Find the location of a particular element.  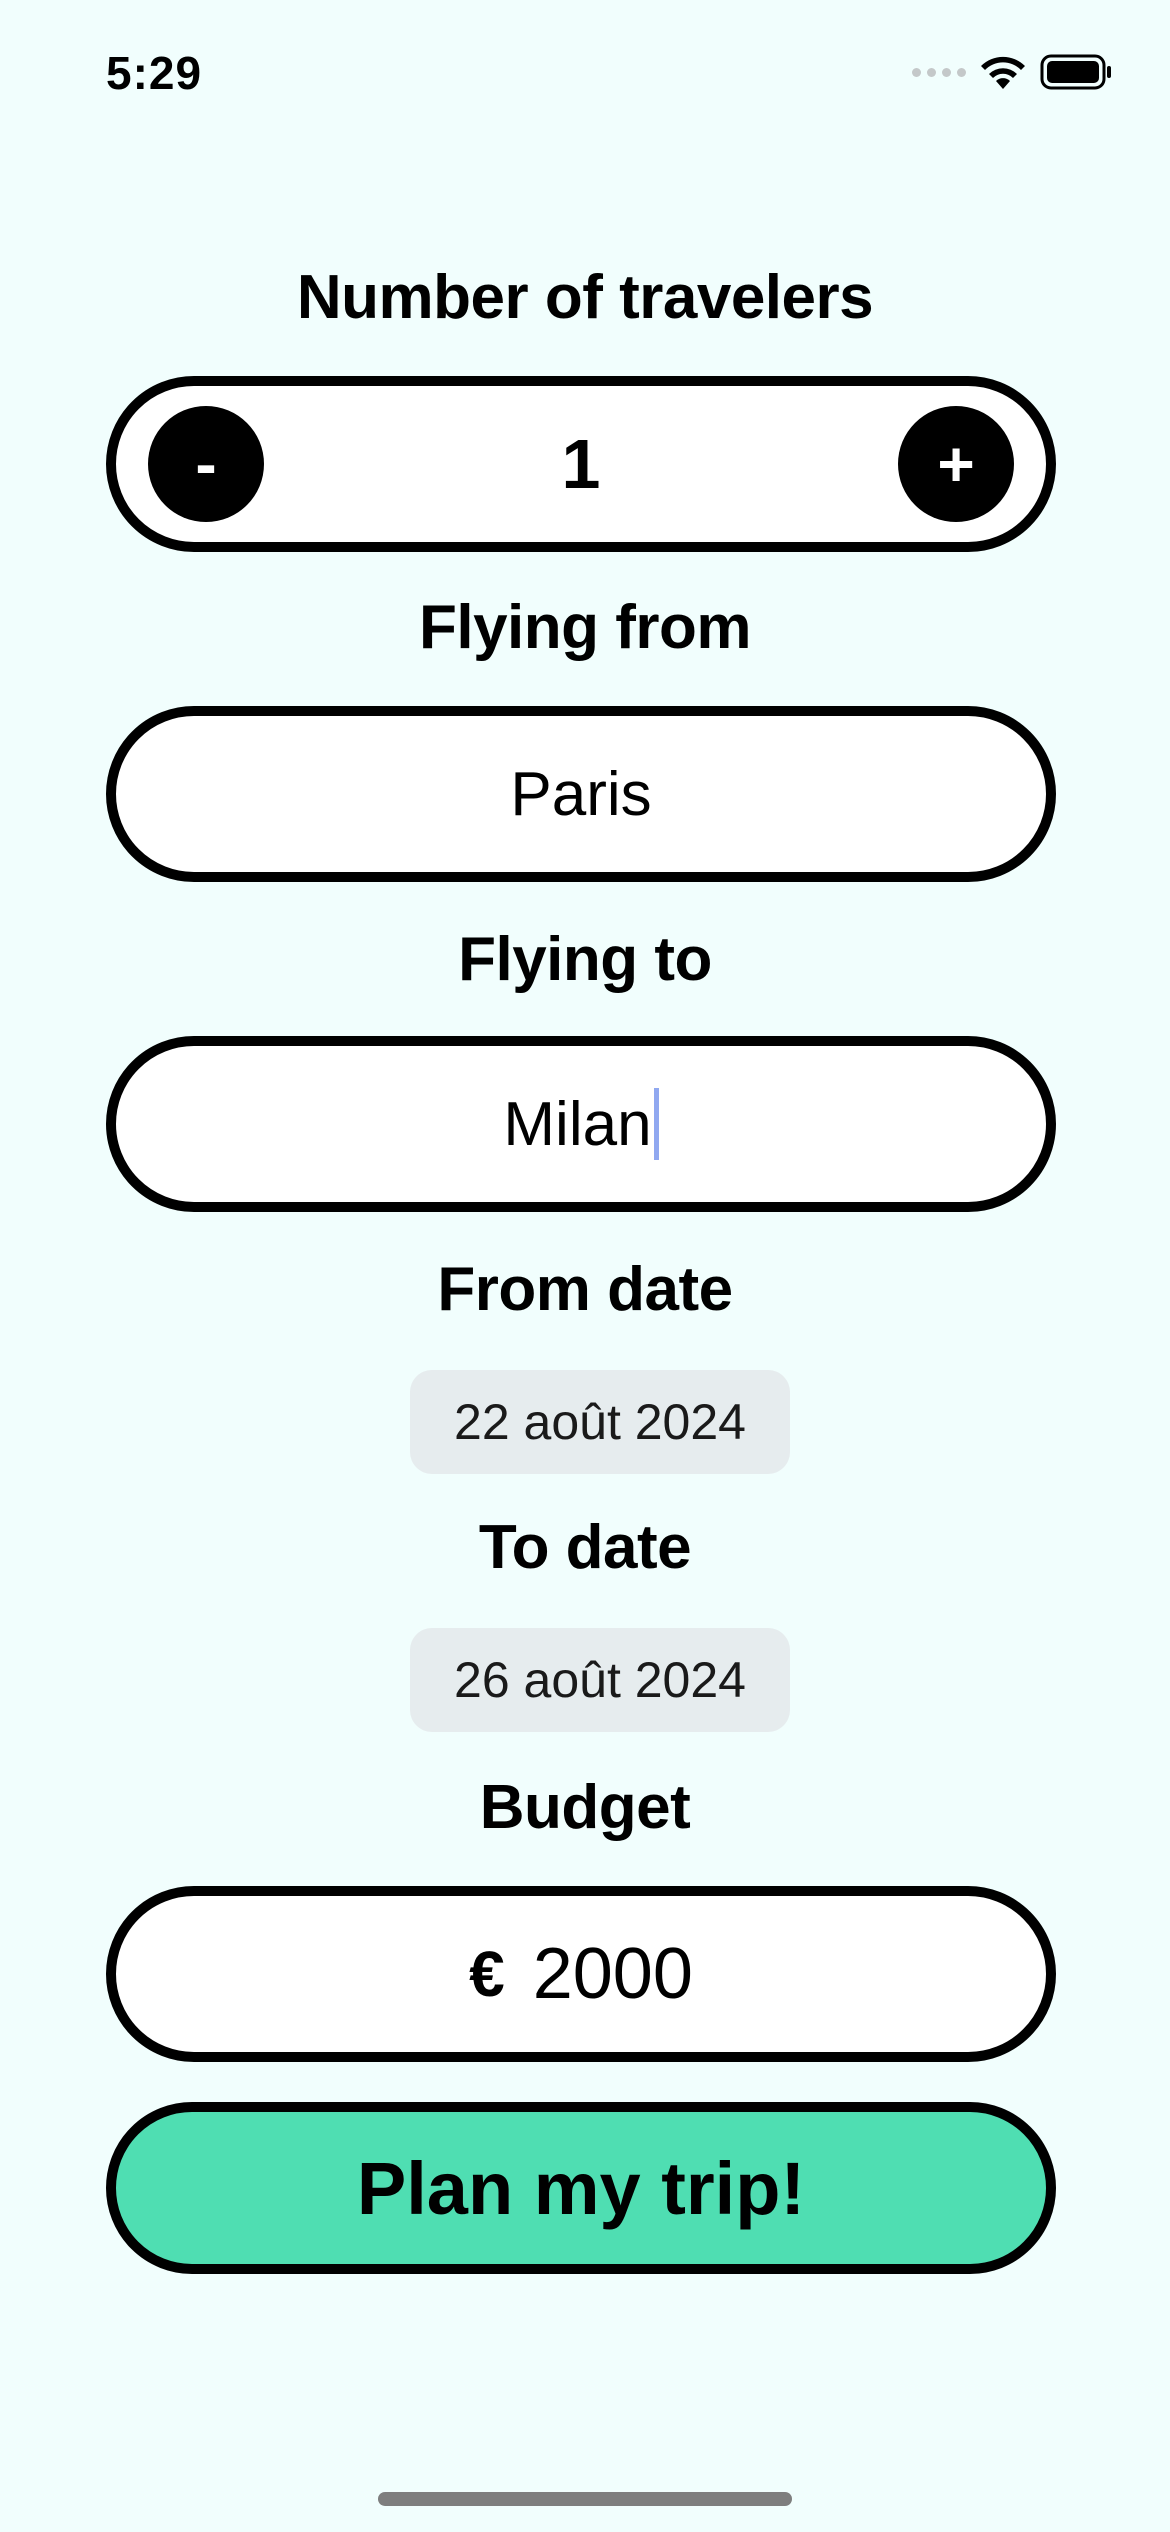

flying-to-input: Milan is located at coordinates (581, 1124).